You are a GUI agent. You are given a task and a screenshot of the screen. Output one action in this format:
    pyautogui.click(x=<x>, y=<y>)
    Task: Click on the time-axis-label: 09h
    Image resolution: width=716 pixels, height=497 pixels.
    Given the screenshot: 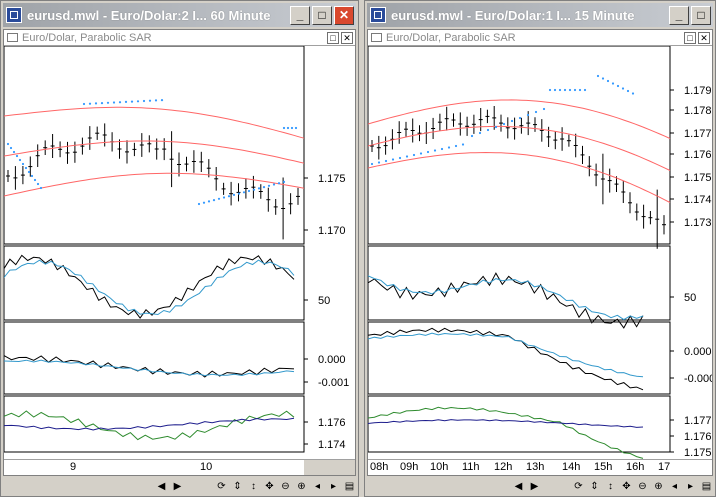 What is the action you would take?
    pyautogui.click(x=409, y=467)
    